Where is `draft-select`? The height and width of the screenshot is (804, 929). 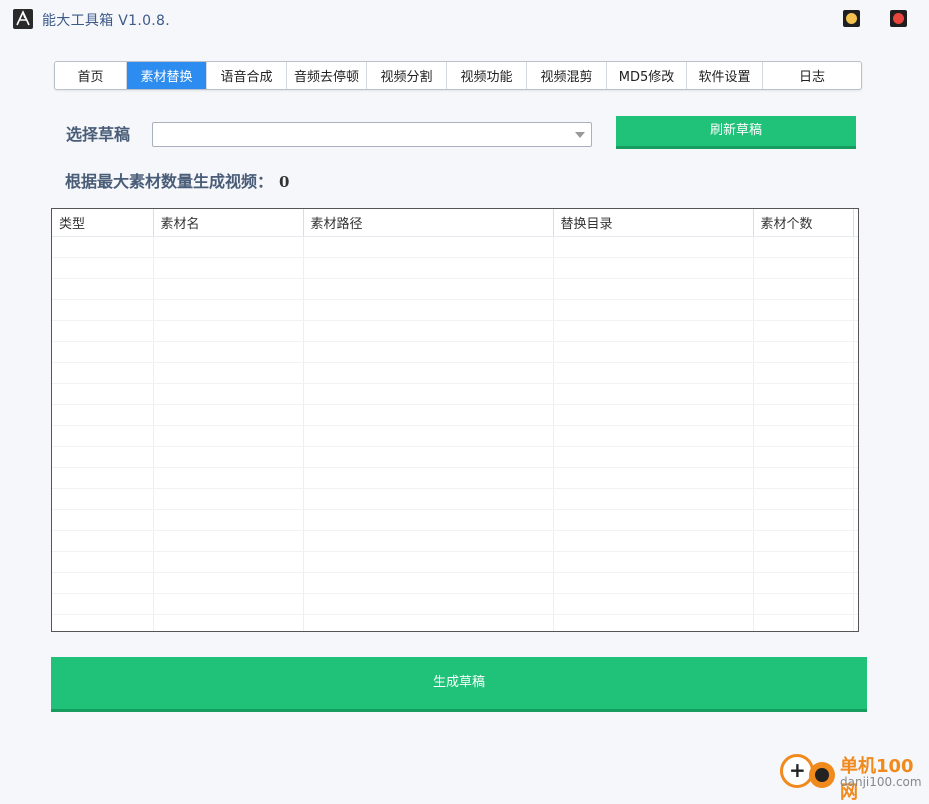 draft-select is located at coordinates (372, 134).